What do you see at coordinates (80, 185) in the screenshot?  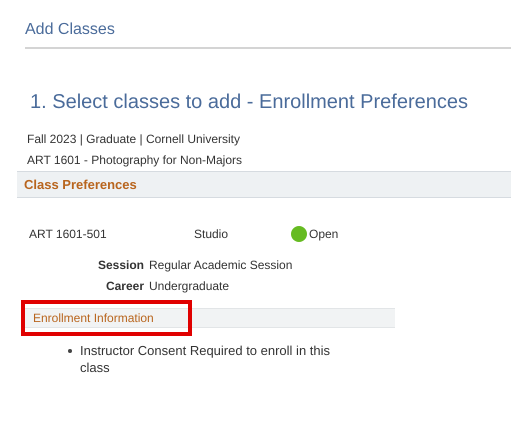 I see `section-title: Class Preferences` at bounding box center [80, 185].